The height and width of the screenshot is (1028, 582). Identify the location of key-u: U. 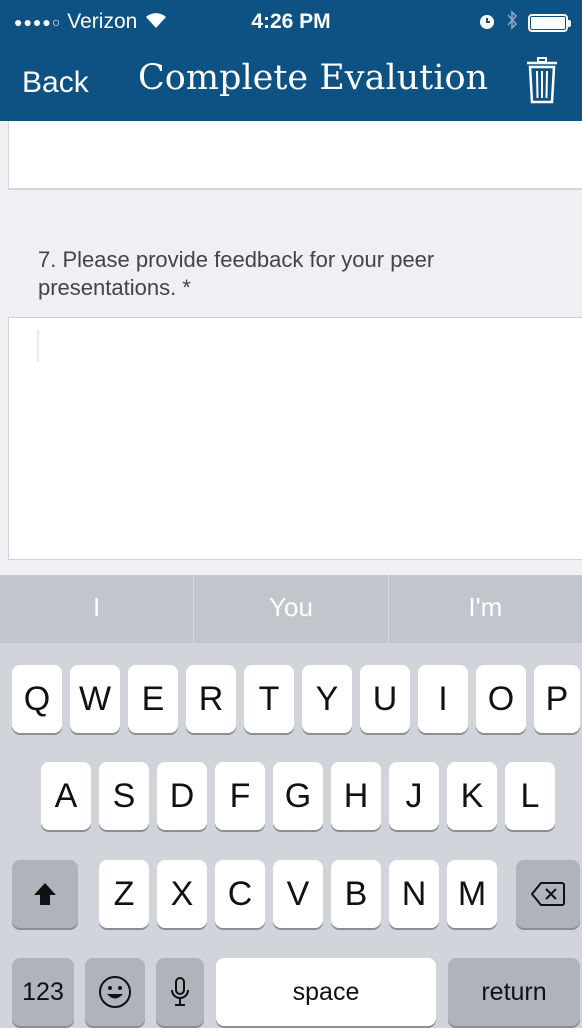
(385, 699).